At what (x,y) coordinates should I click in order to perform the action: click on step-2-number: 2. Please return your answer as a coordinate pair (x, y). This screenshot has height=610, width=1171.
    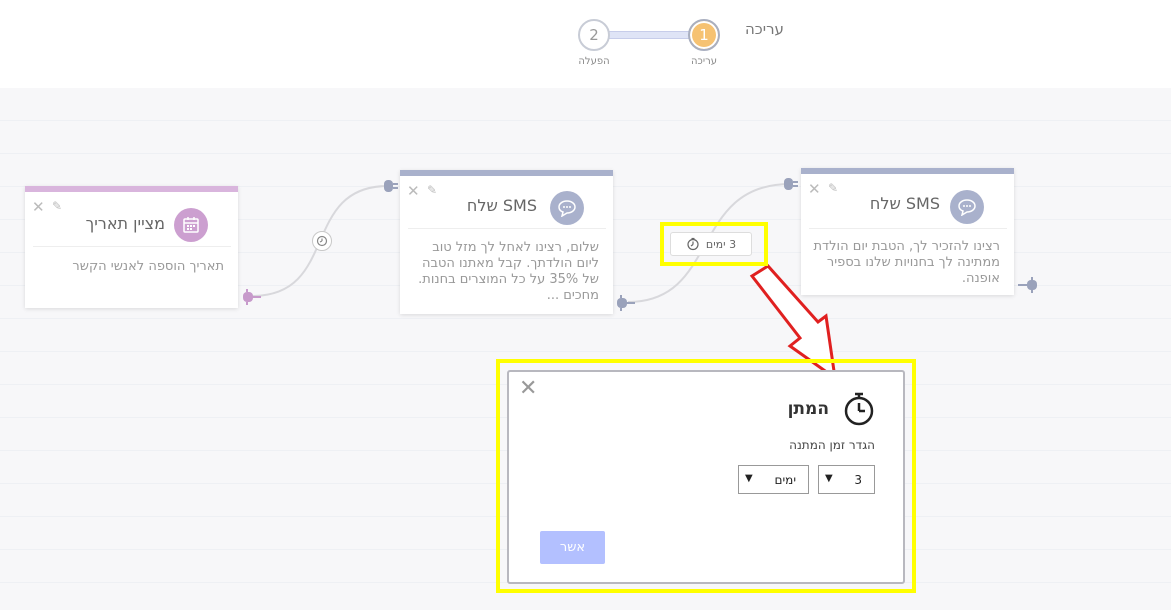
    Looking at the image, I should click on (594, 35).